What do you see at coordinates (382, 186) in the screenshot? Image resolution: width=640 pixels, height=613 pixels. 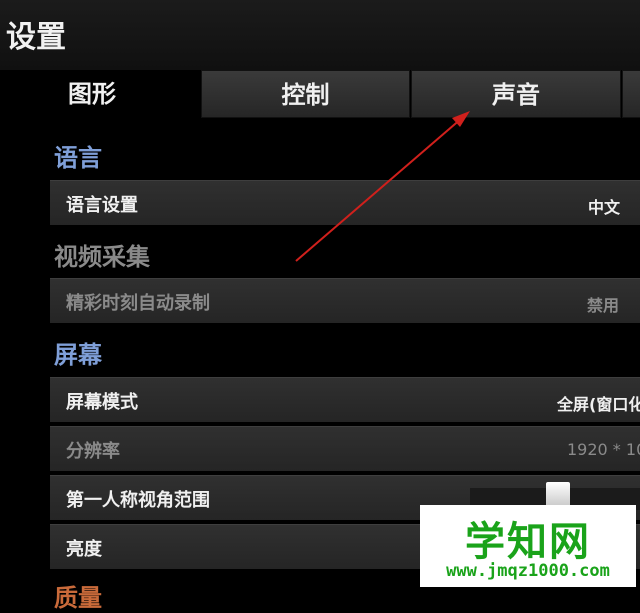 I see `annotation-arrow-icon` at bounding box center [382, 186].